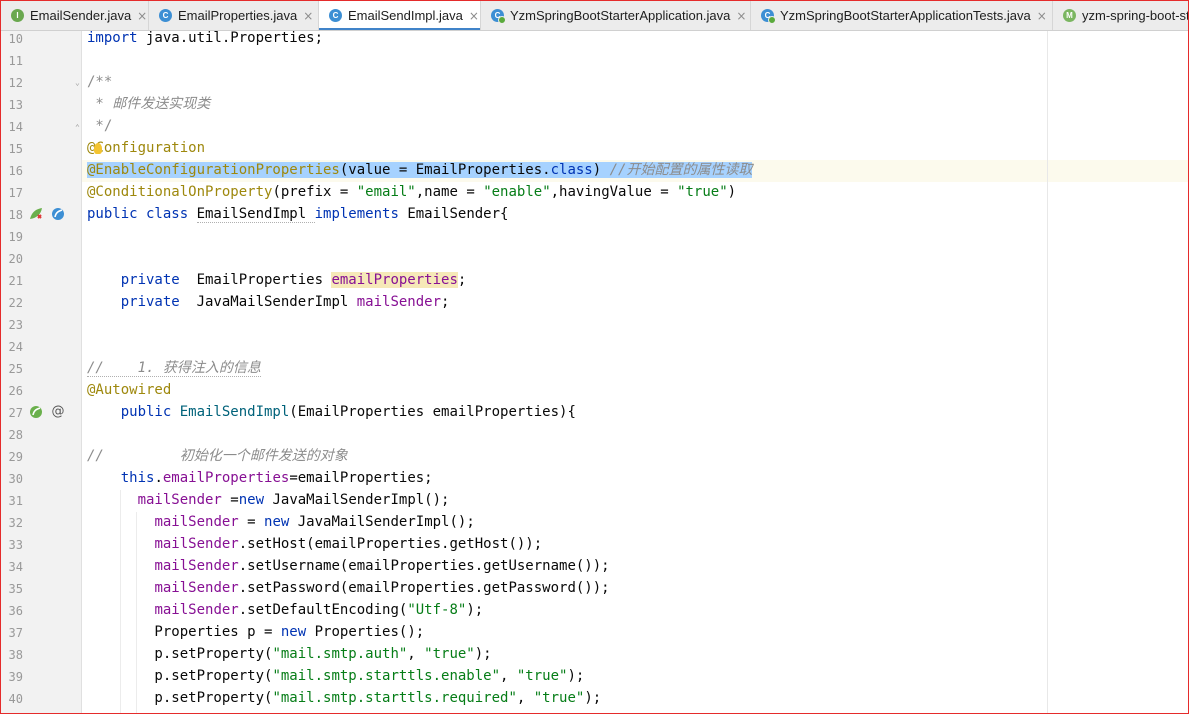  I want to click on code-line-12: /**, so click(100, 82).